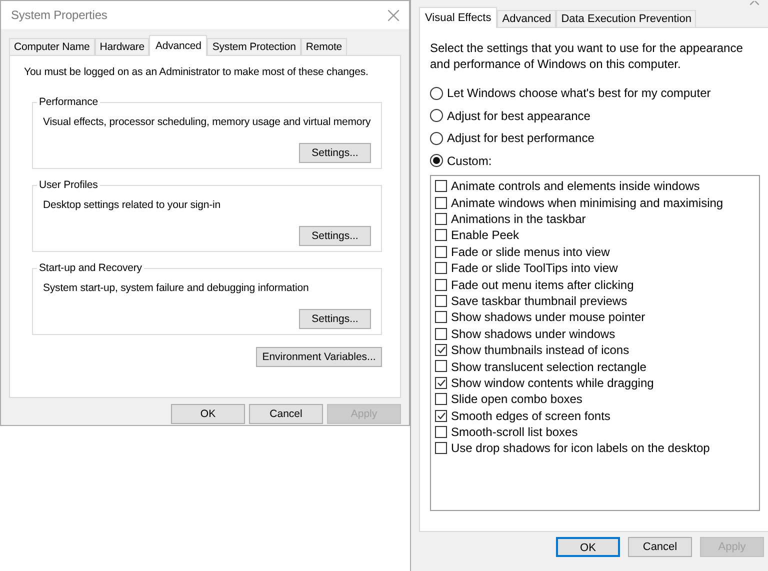  I want to click on tab: Remote, so click(324, 46).